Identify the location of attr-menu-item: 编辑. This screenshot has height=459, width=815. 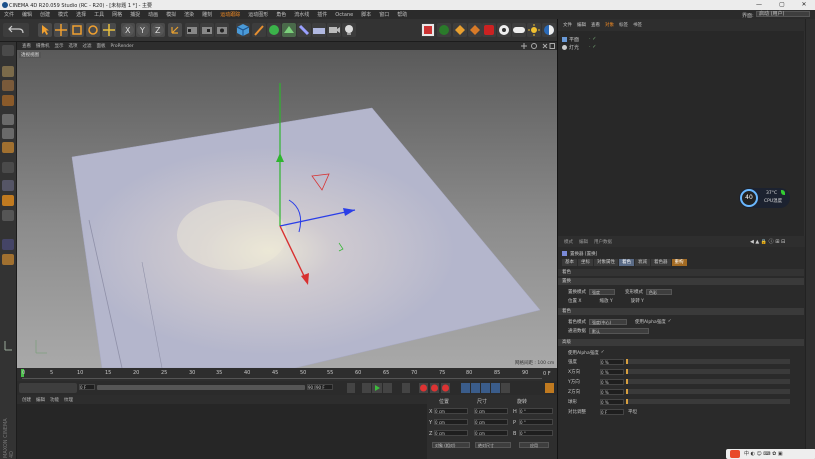
(583, 242).